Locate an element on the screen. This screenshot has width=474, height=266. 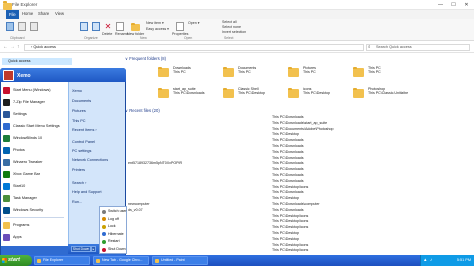
frequent-folder-item: Downloads This PC is located at coordinates (182, 70).